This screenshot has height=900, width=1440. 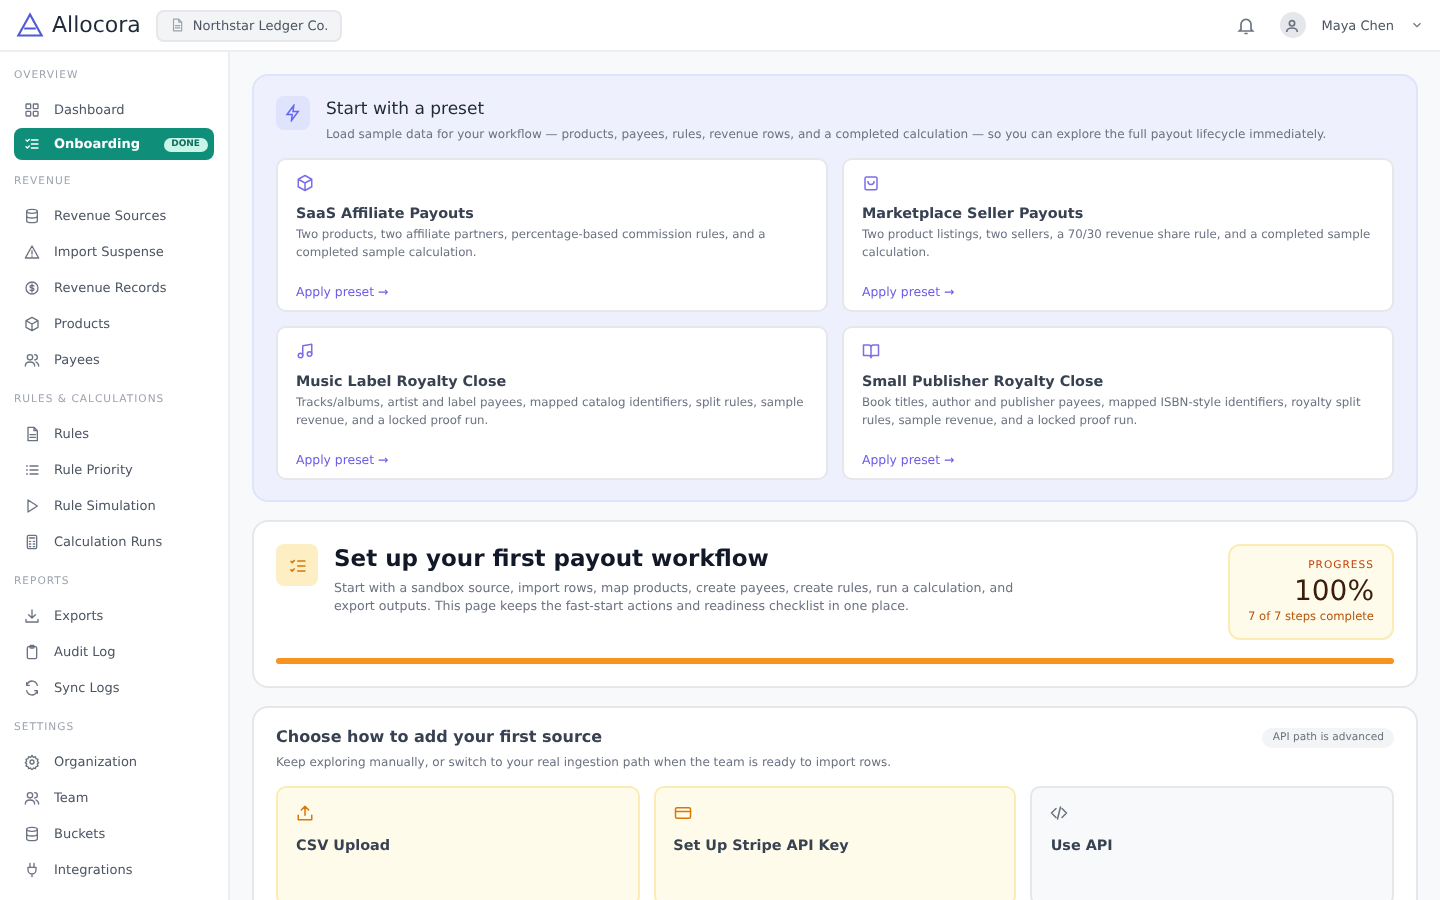 What do you see at coordinates (32, 652) in the screenshot?
I see `clipboard-icon` at bounding box center [32, 652].